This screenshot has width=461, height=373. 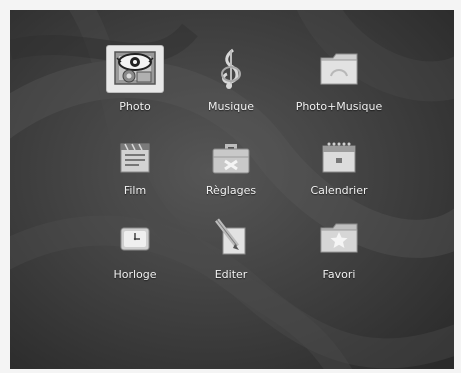 What do you see at coordinates (135, 239) in the screenshot?
I see `clock-icon` at bounding box center [135, 239].